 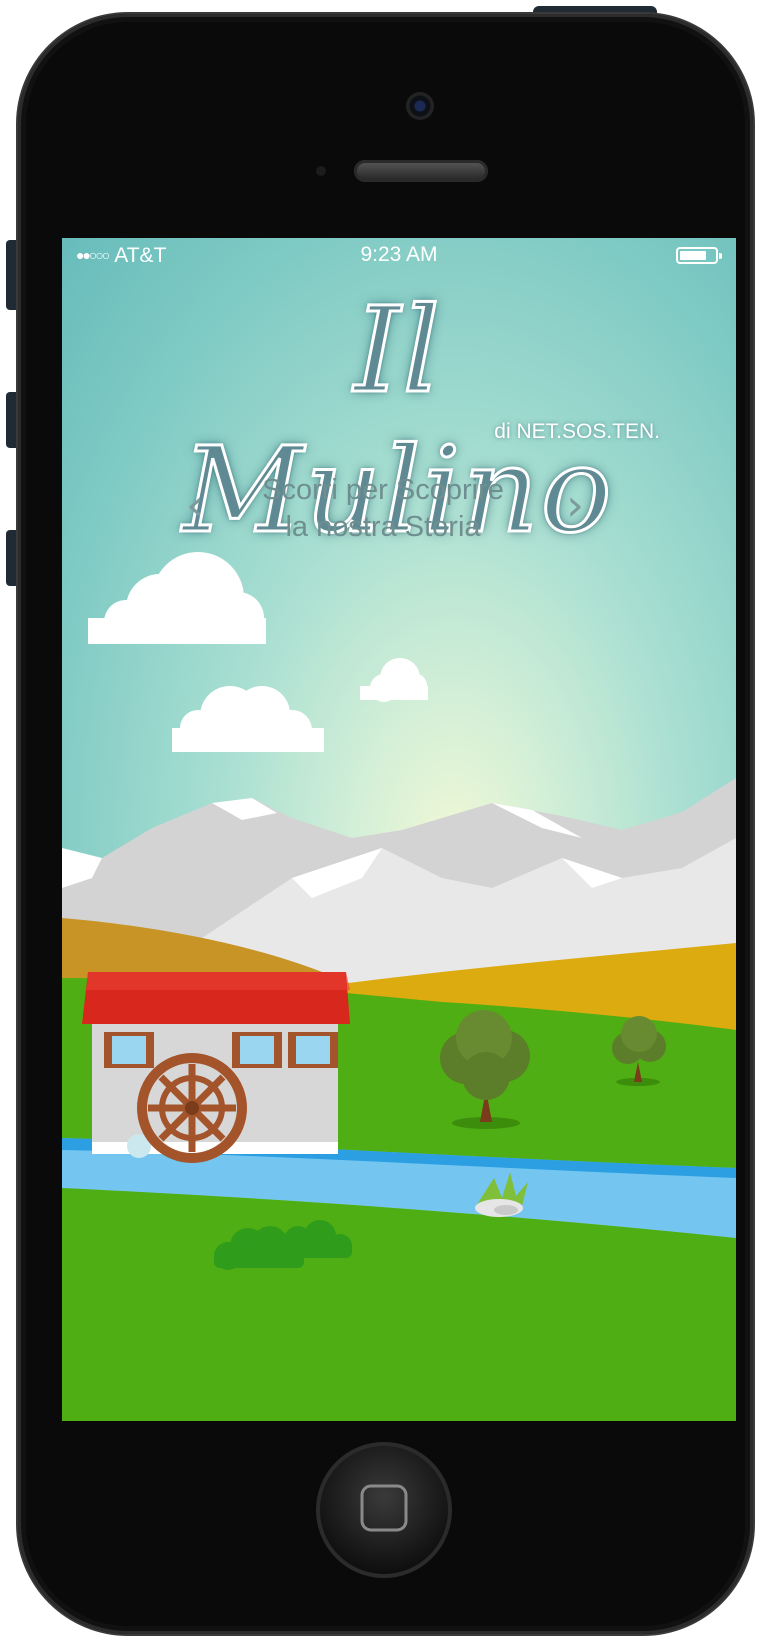 I want to click on status-time: 9:23 AM, so click(x=399, y=254).